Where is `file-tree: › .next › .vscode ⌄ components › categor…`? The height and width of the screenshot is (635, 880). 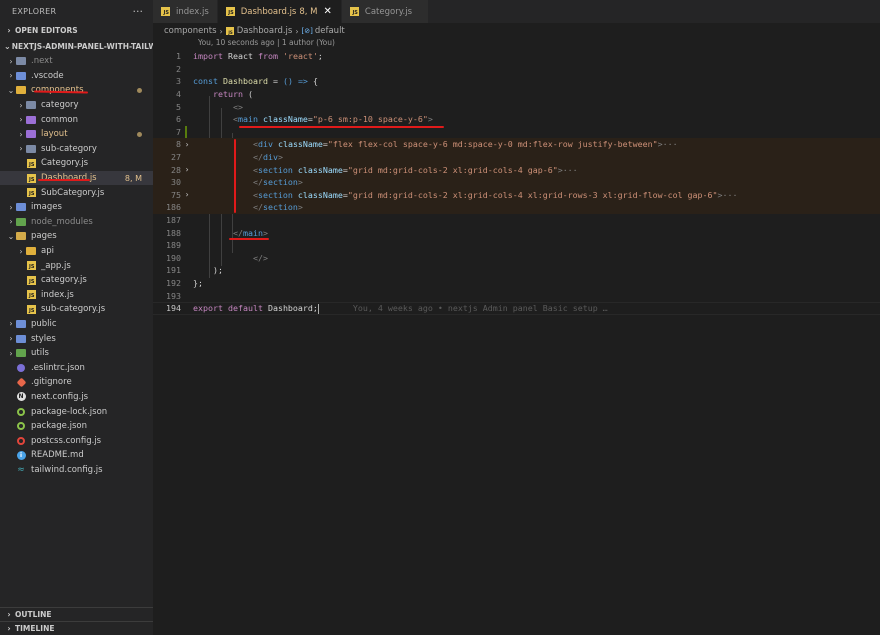
file-tree: › .next › .vscode ⌄ components › categor… is located at coordinates (76, 265).